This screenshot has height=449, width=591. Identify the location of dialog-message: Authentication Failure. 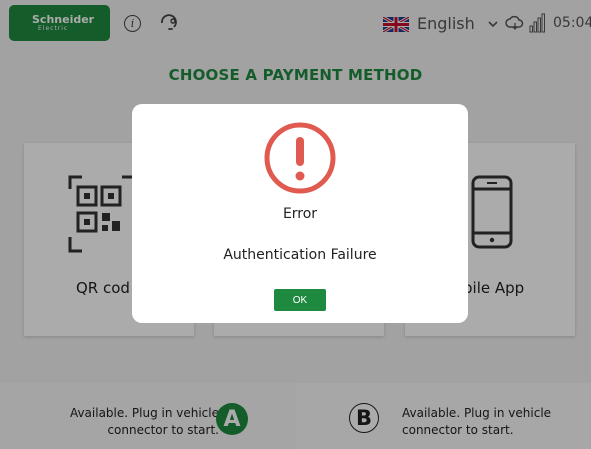
(300, 255).